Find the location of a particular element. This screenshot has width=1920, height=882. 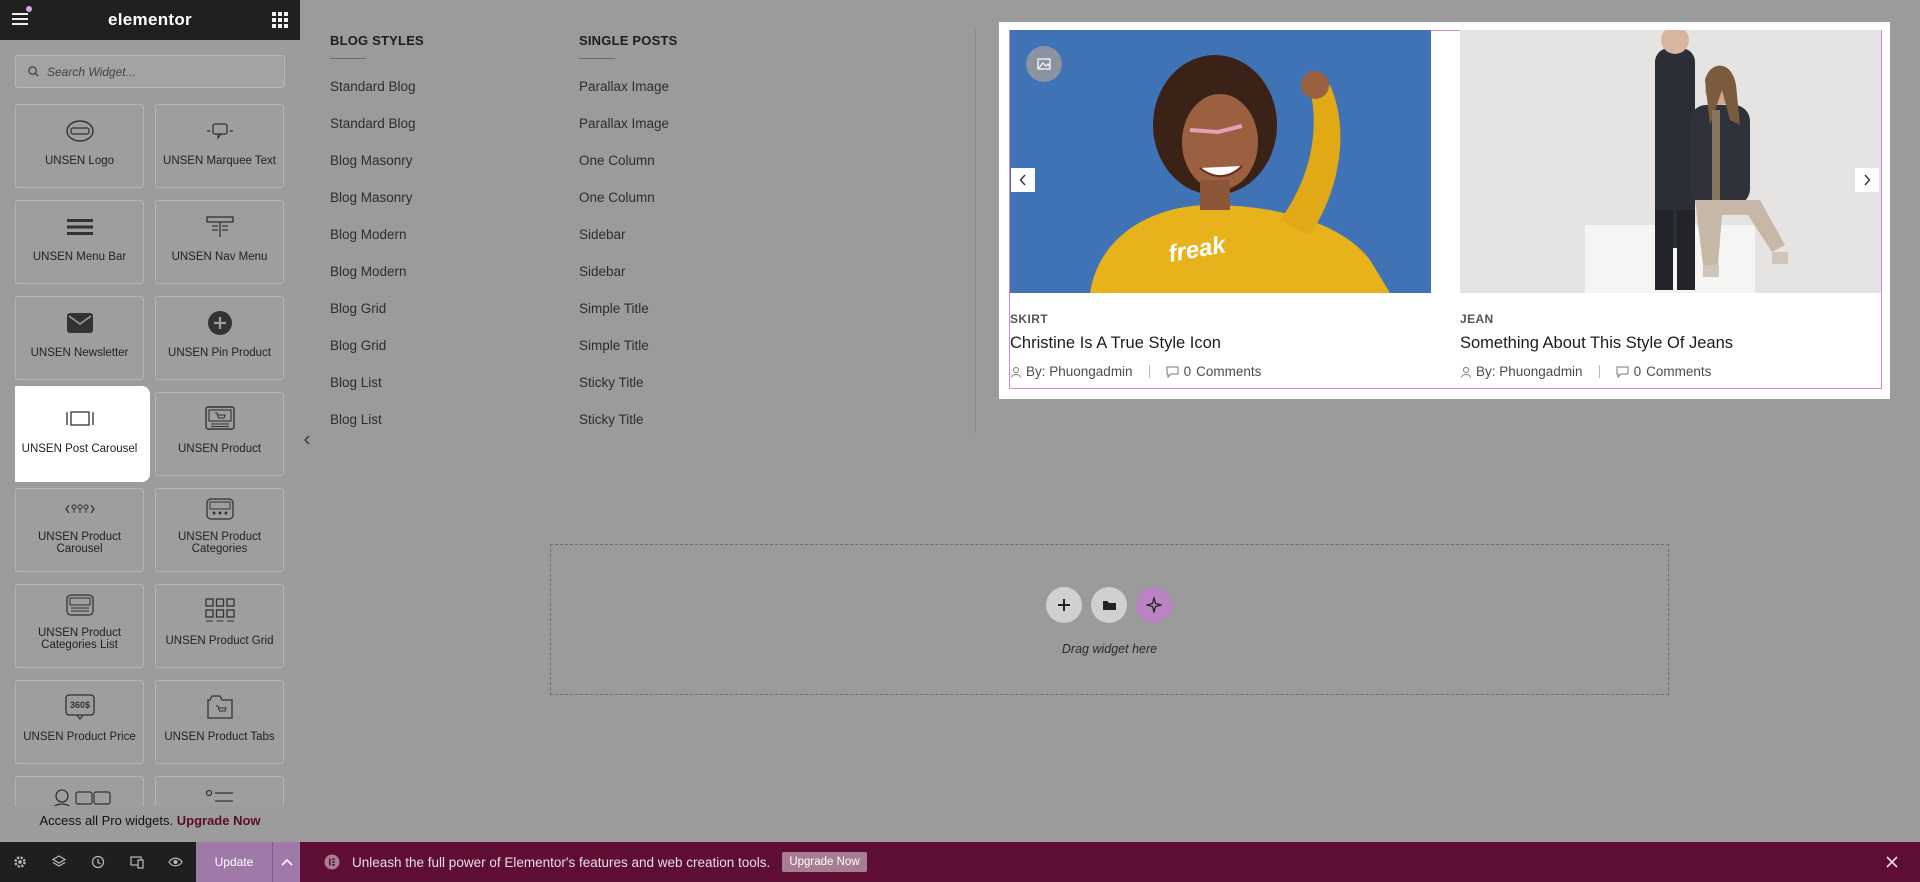

product-tabs-icon is located at coordinates (219, 707).